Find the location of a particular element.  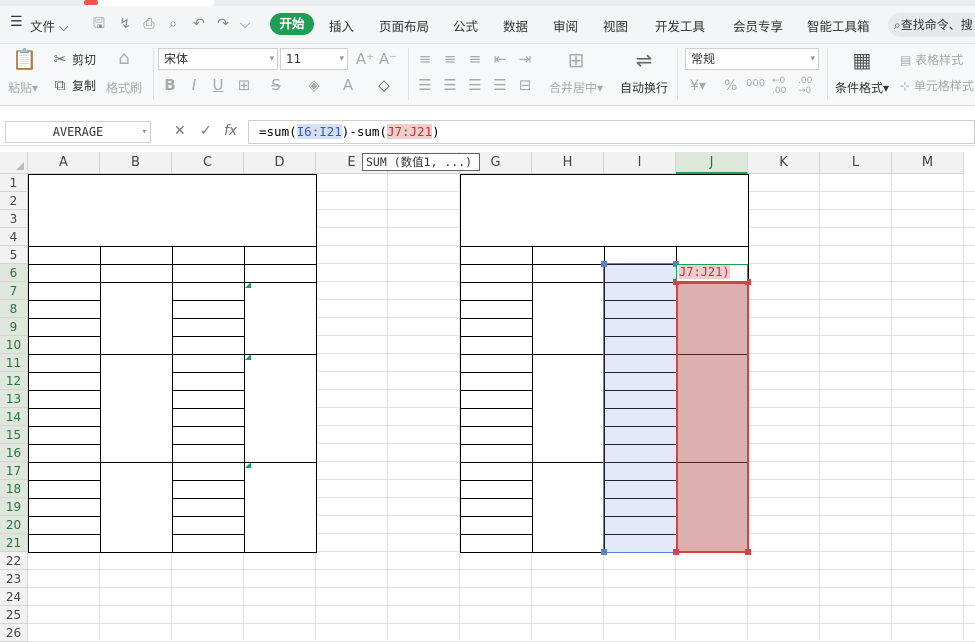

left-total-cell is located at coordinates (280, 273).